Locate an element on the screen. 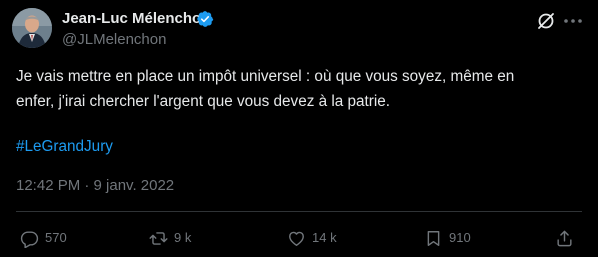  like-button: 14 k is located at coordinates (312, 238).